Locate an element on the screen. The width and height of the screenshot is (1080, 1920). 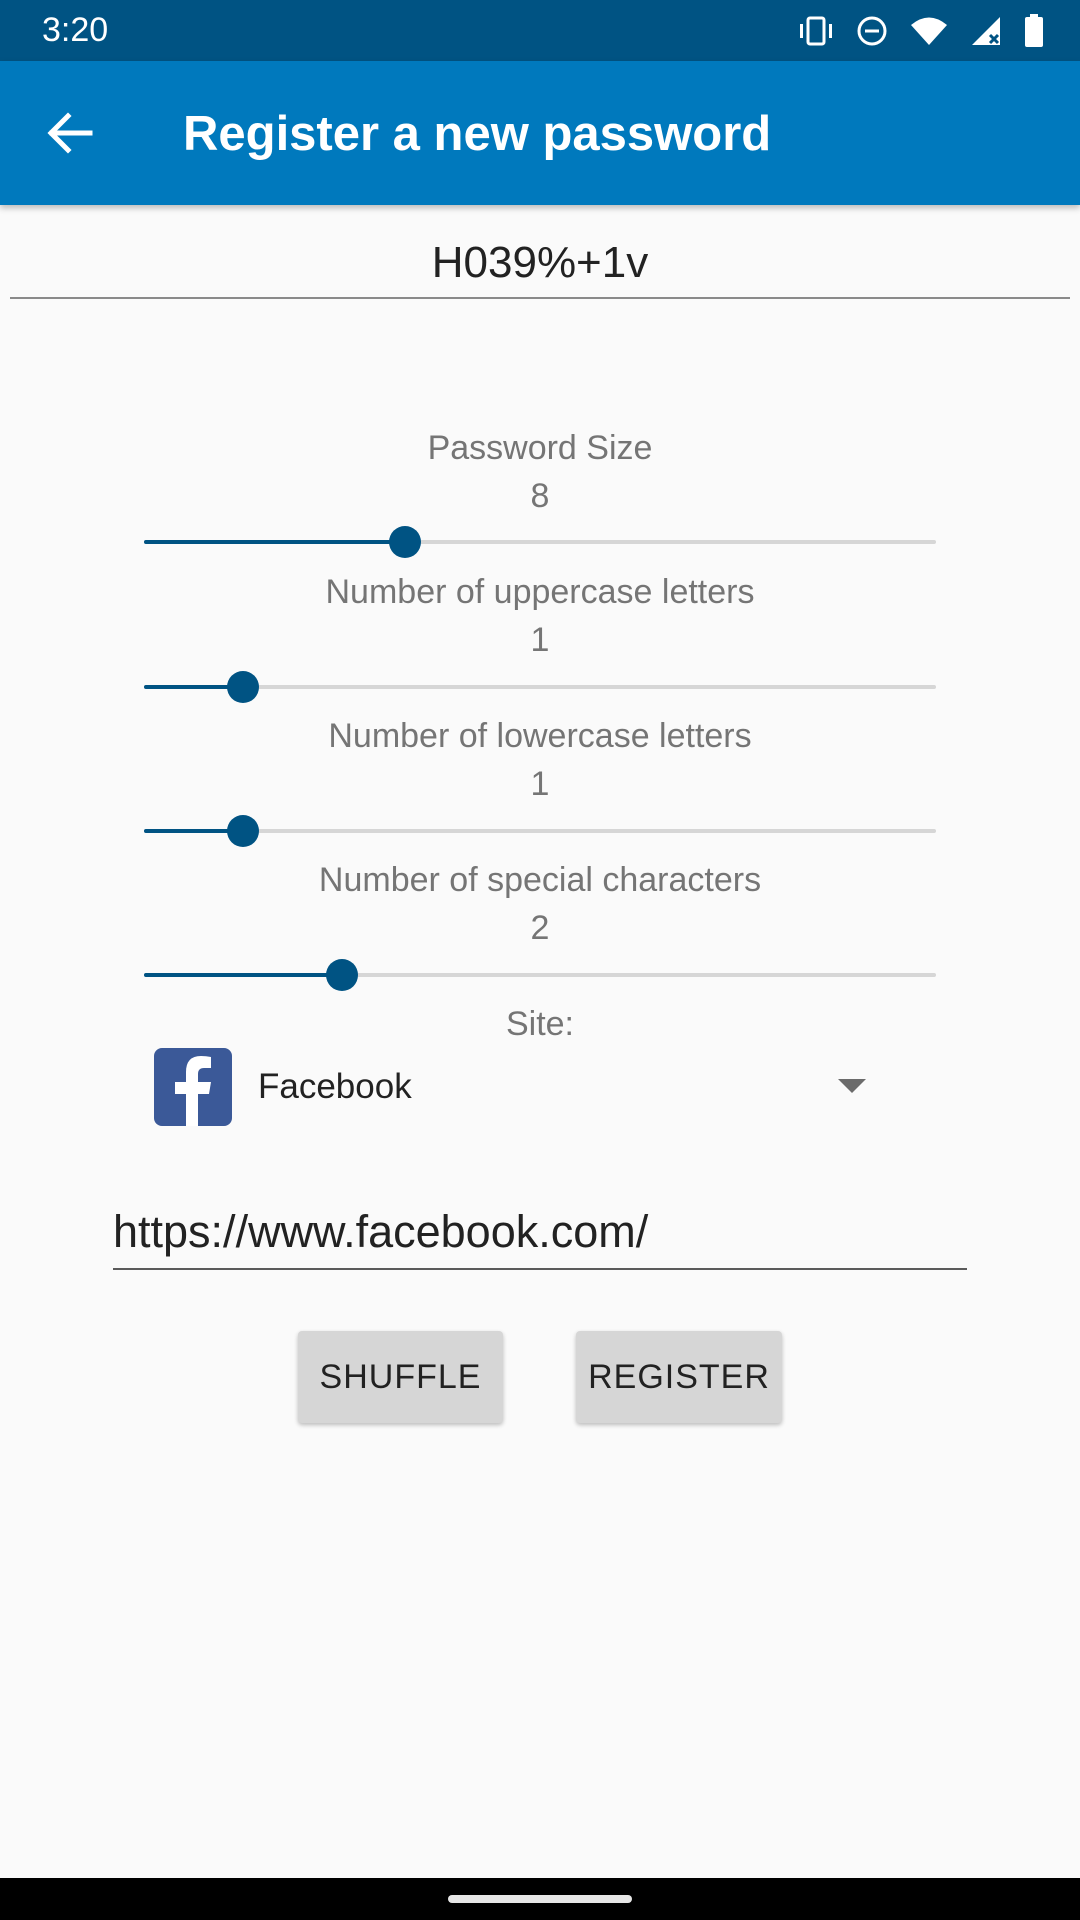
site-dropdown: Facebook is located at coordinates (522, 1086).